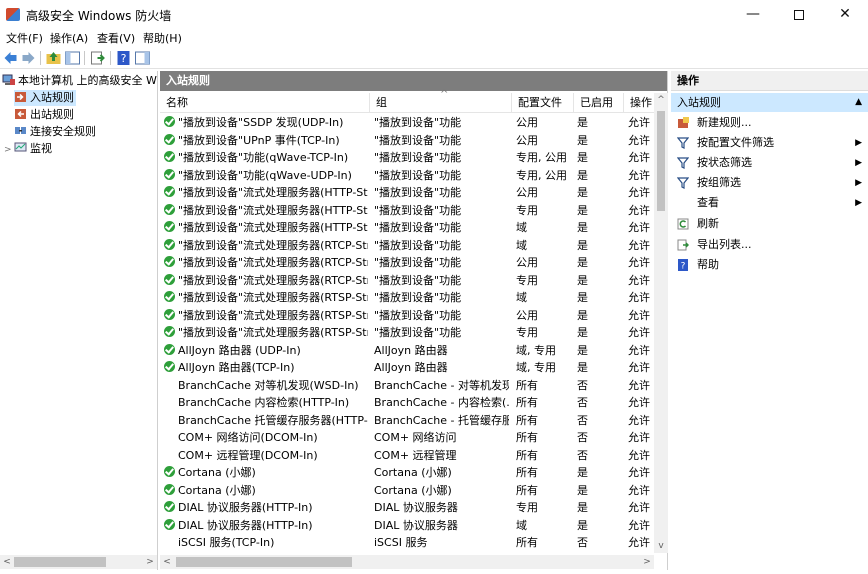 The height and width of the screenshot is (574, 868). I want to click on up-folder-icon, so click(53, 58).